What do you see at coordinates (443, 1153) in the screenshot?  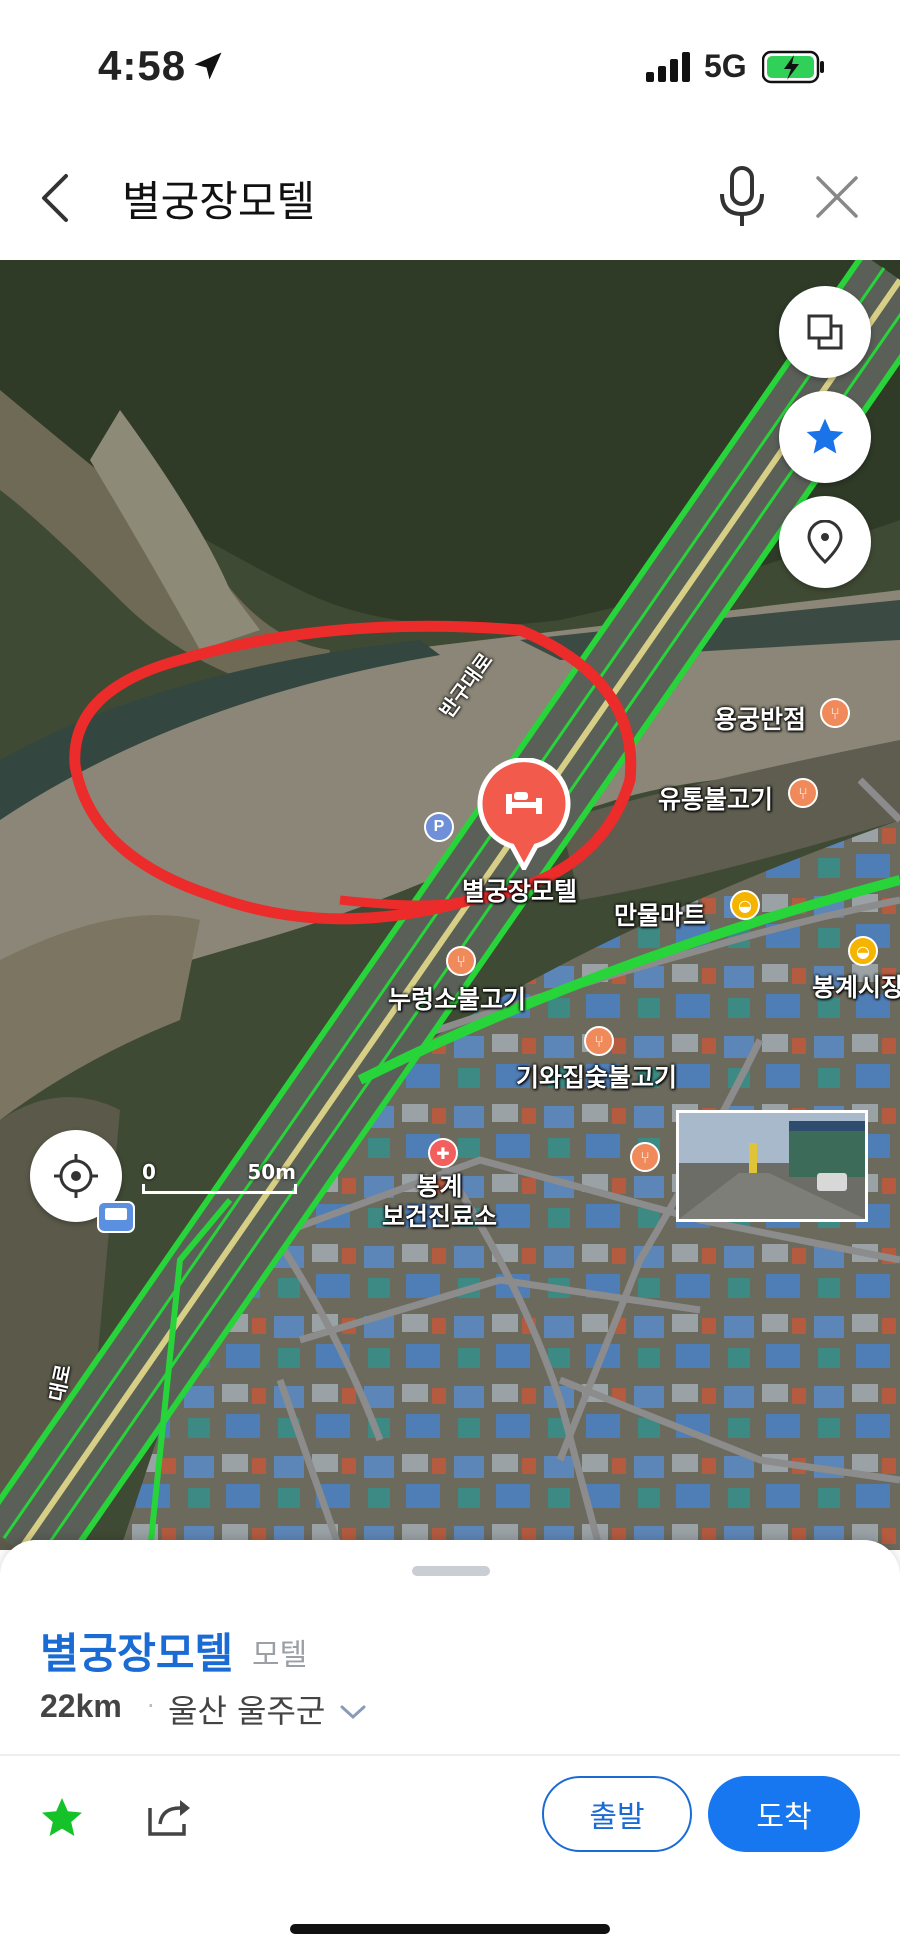 I see `medical-icon: ✚` at bounding box center [443, 1153].